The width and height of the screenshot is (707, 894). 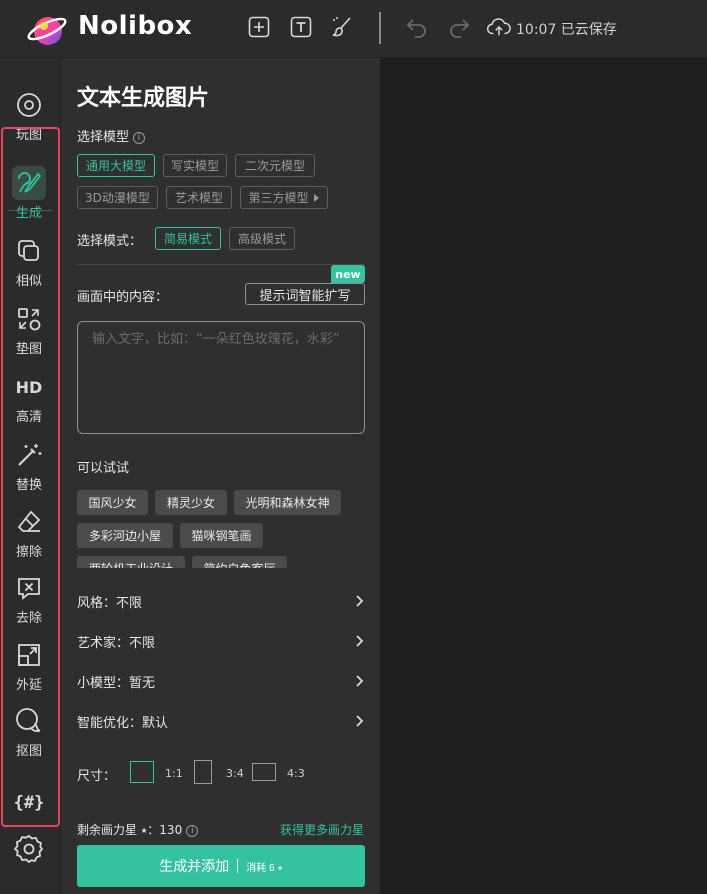 What do you see at coordinates (342, 27) in the screenshot?
I see `brush-icon` at bounding box center [342, 27].